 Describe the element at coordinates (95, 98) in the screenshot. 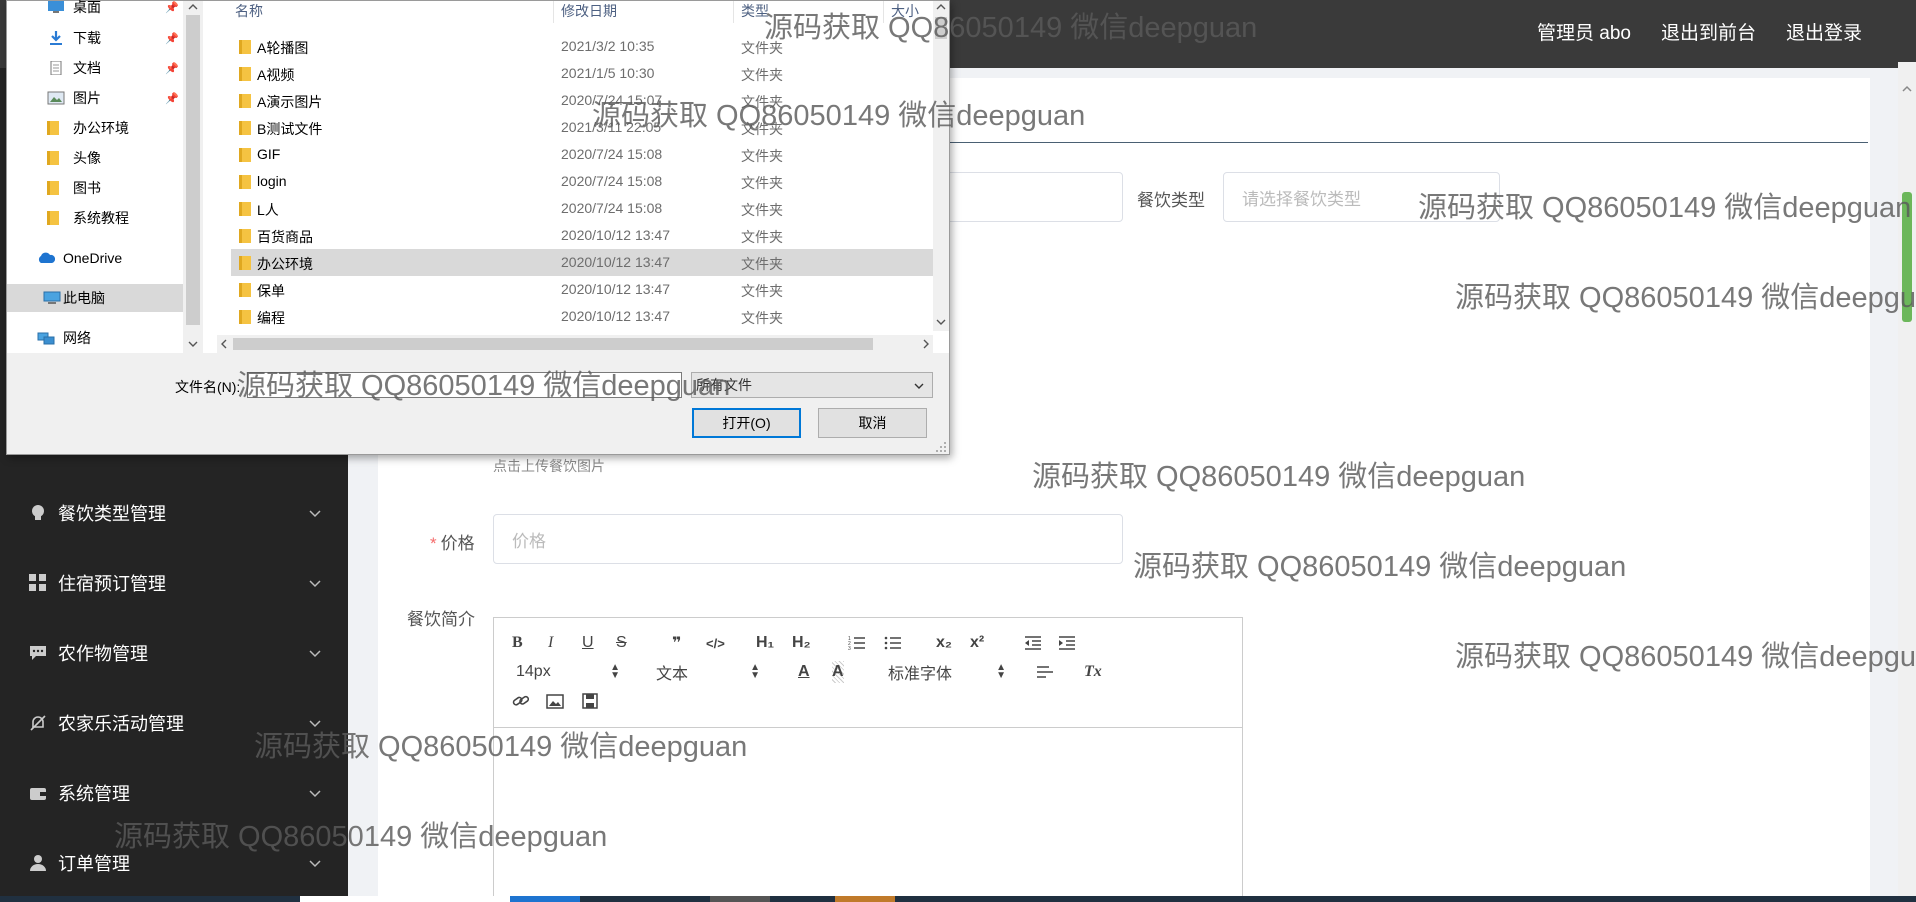

I see `nav-item-pictures: 图片 📌` at that location.